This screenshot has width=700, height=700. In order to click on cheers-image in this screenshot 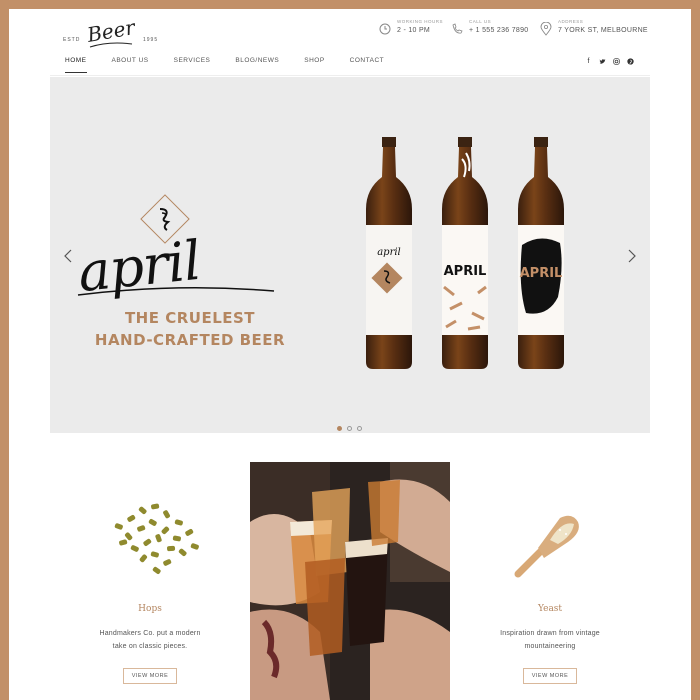, I will do `click(350, 581)`.